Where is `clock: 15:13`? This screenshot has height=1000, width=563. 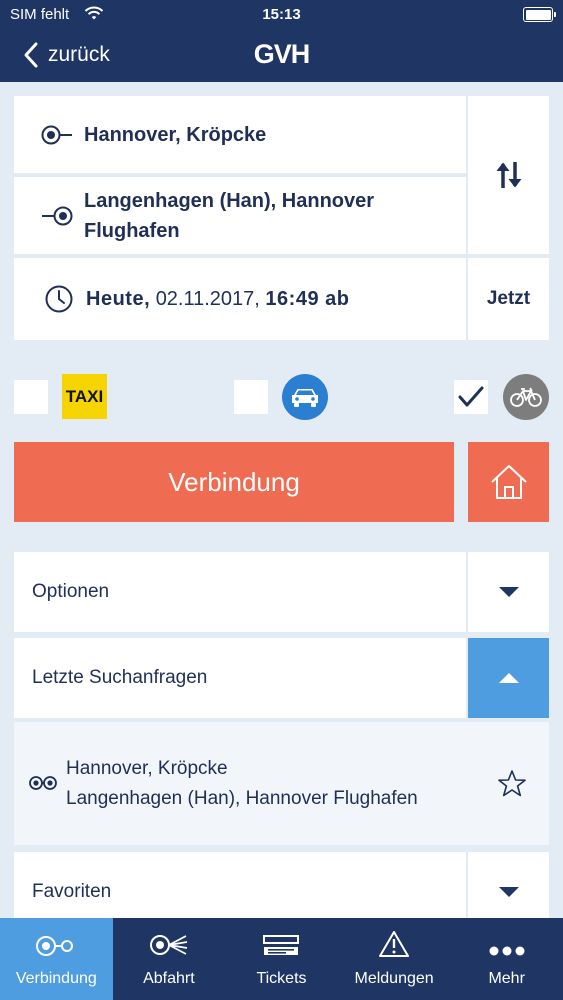
clock: 15:13 is located at coordinates (281, 14).